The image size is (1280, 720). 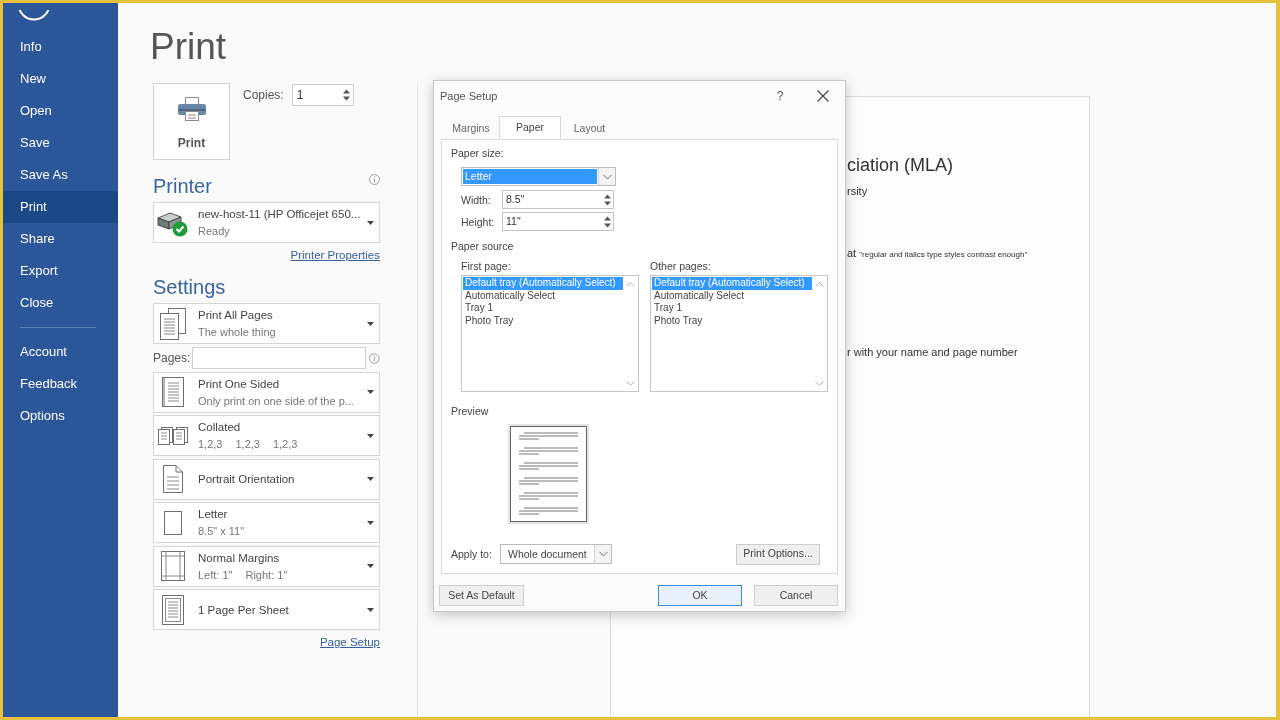 What do you see at coordinates (858, 191) in the screenshot?
I see `document-text: rsity` at bounding box center [858, 191].